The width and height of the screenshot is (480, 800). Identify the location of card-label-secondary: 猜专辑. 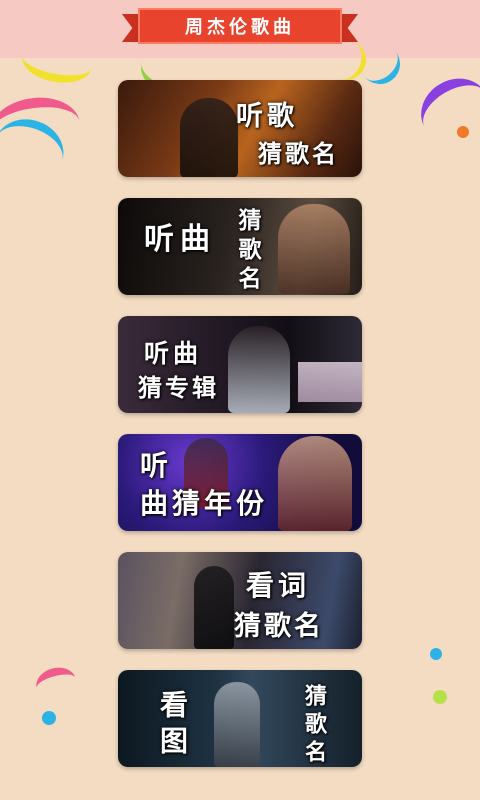
(178, 387).